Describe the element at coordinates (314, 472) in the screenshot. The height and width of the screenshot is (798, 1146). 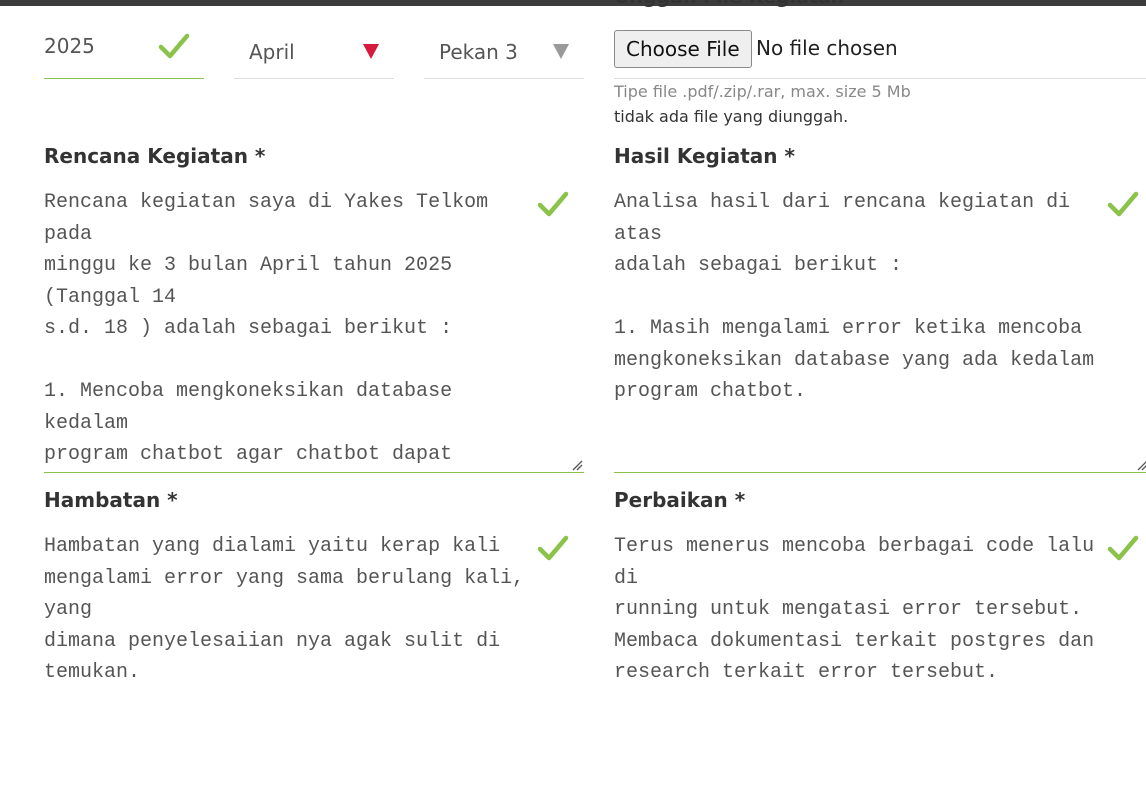
I see `rencana-underline` at that location.